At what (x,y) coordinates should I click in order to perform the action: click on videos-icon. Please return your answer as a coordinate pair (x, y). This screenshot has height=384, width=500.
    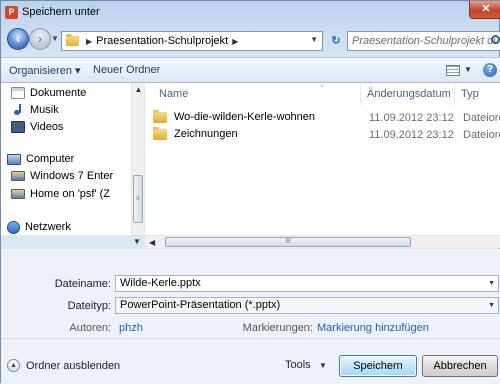
    Looking at the image, I should click on (18, 127).